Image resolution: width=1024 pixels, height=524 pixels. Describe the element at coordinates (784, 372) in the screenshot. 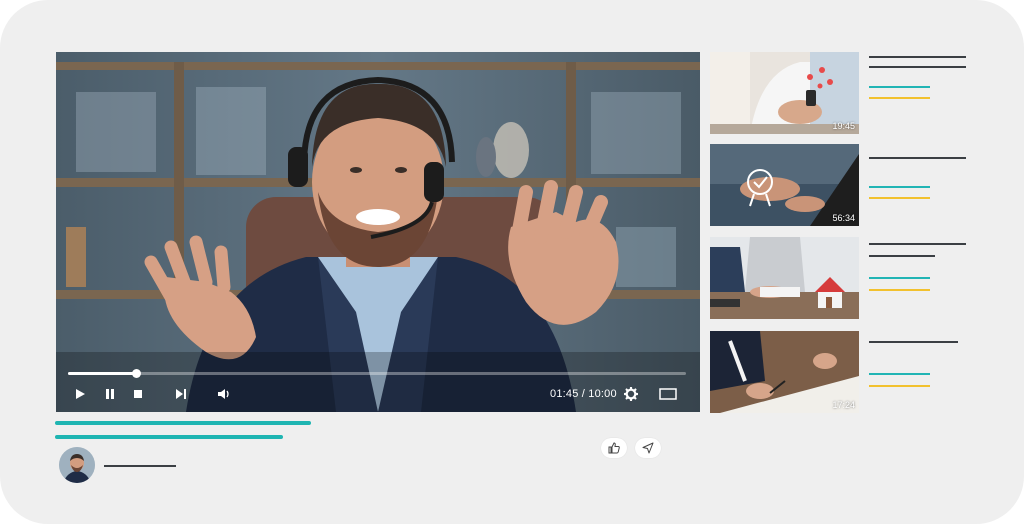

I see `playlist-item-4: 17:24` at that location.